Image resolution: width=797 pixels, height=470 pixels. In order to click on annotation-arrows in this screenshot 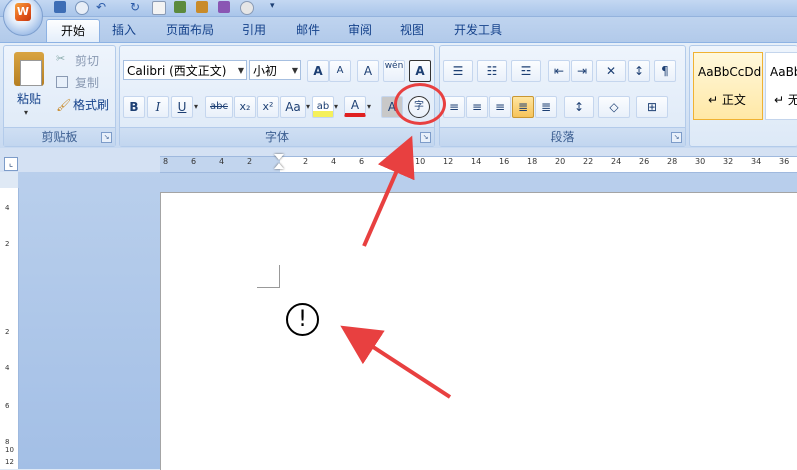, I will do `click(396, 267)`.